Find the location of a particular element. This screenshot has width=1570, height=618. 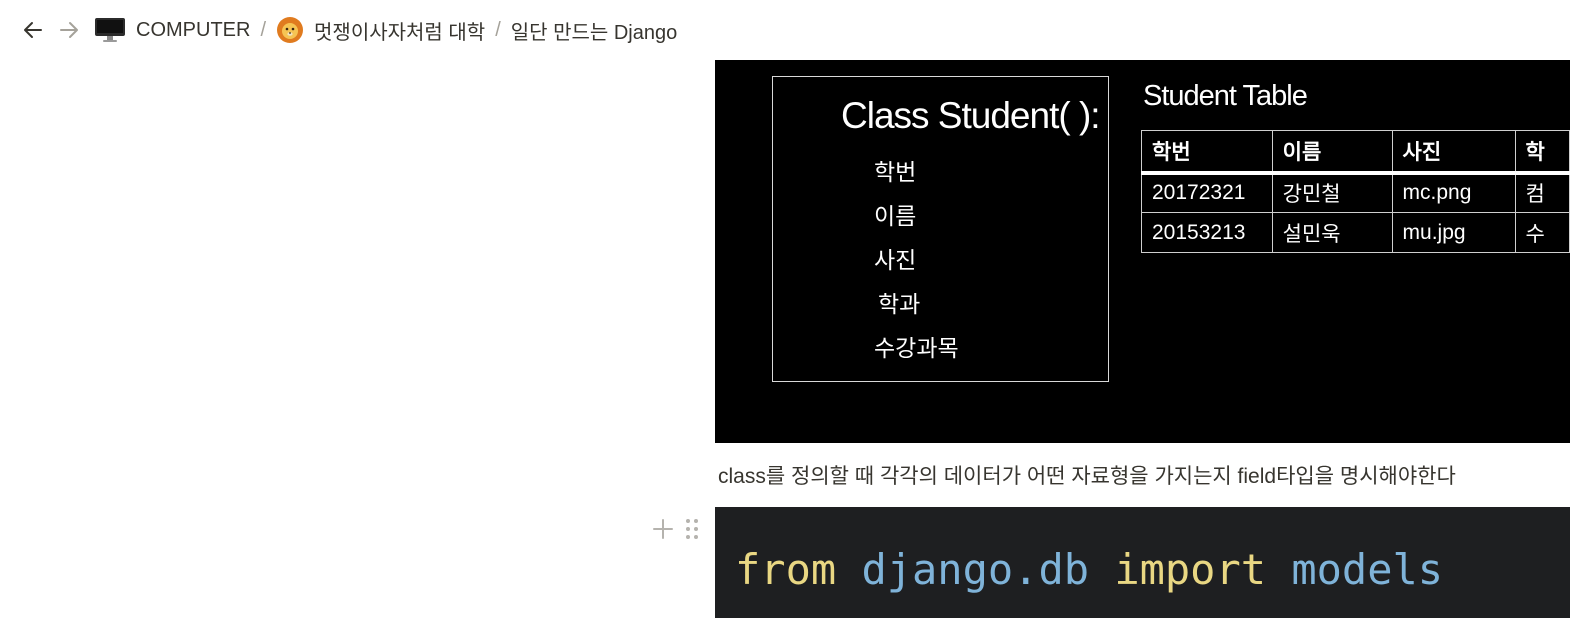

lion-icon is located at coordinates (290, 30).